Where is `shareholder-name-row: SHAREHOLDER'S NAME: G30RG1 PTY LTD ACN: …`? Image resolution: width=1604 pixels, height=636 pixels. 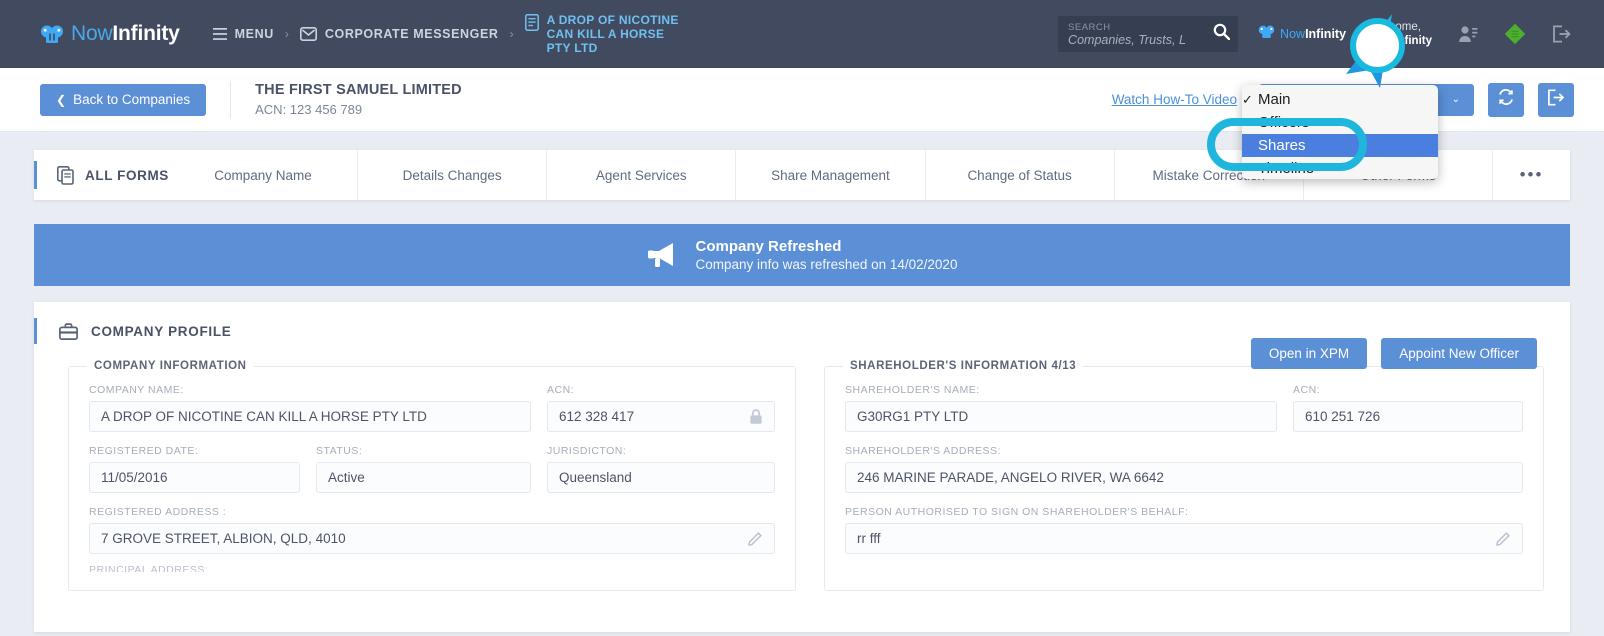
shareholder-name-row: SHAREHOLDER'S NAME: G30RG1 PTY LTD ACN: … is located at coordinates (1184, 408).